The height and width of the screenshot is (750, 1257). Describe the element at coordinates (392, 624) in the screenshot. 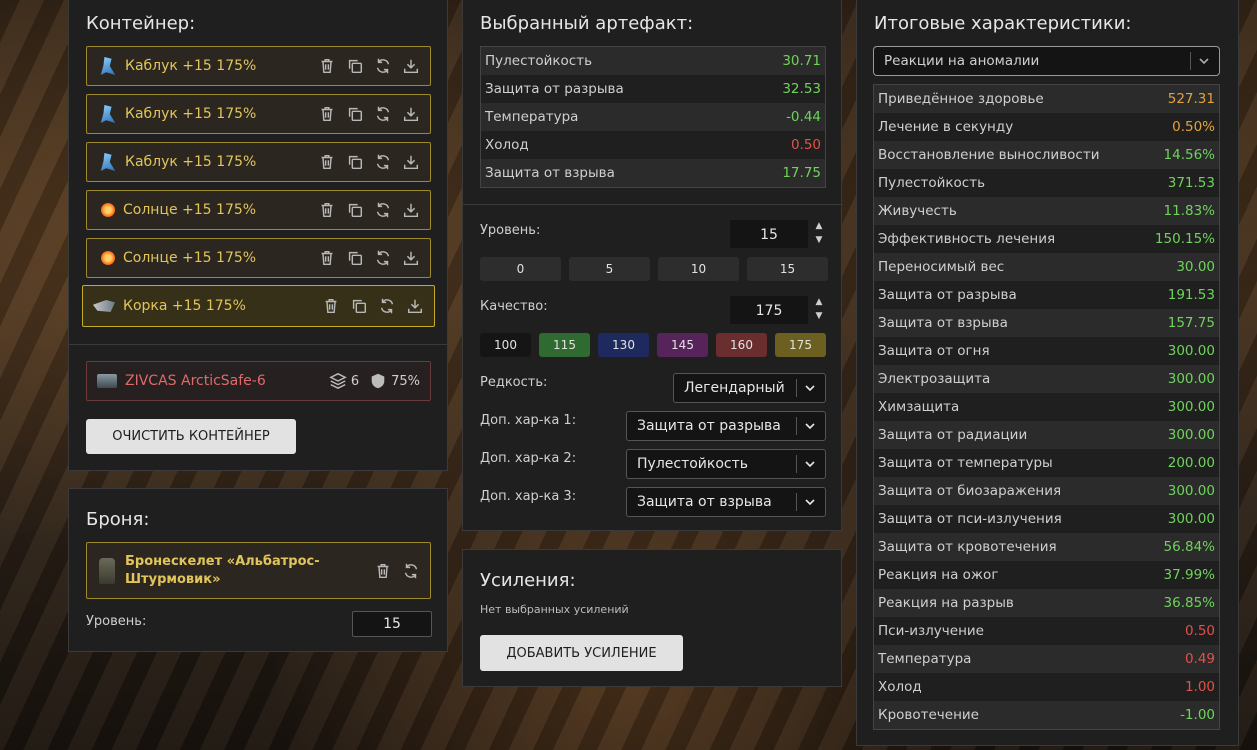

I see `armor-level-input: 15` at that location.